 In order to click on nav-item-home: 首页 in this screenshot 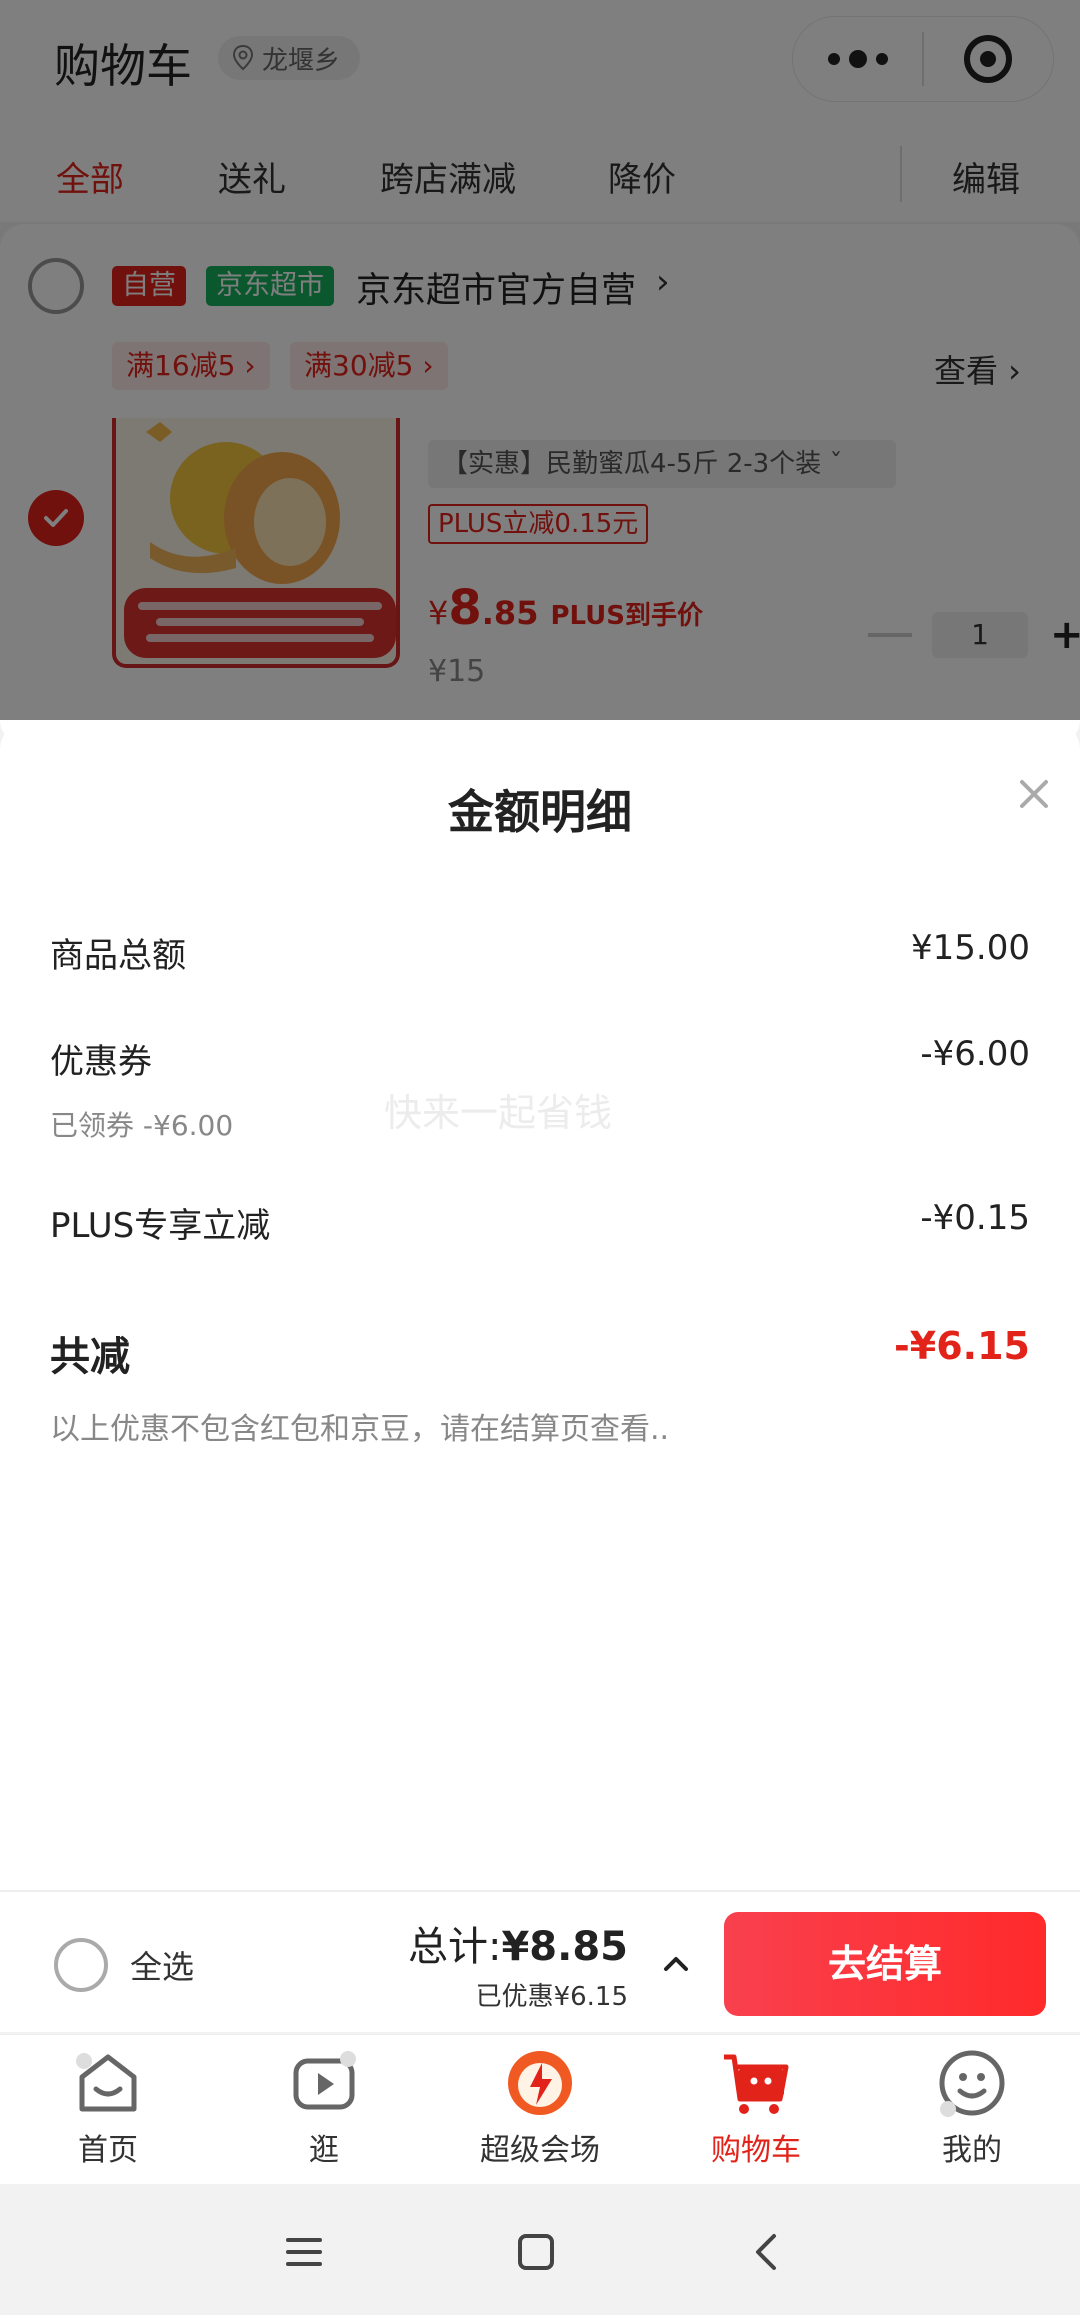, I will do `click(108, 2108)`.